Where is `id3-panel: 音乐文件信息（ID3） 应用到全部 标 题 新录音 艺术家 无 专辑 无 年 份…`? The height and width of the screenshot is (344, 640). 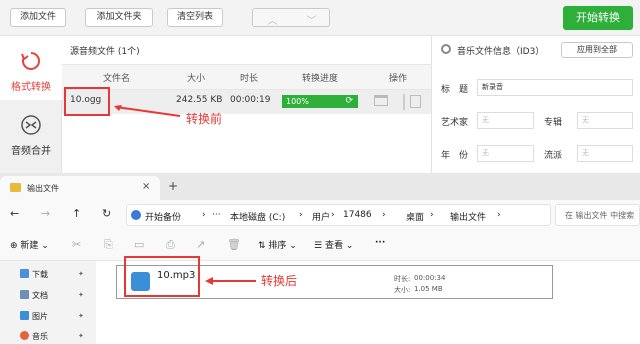 id3-panel: 音乐文件信息（ID3） 应用到全部 标 题 新录音 艺术家 无 专辑 无 年 份… is located at coordinates (535, 104).